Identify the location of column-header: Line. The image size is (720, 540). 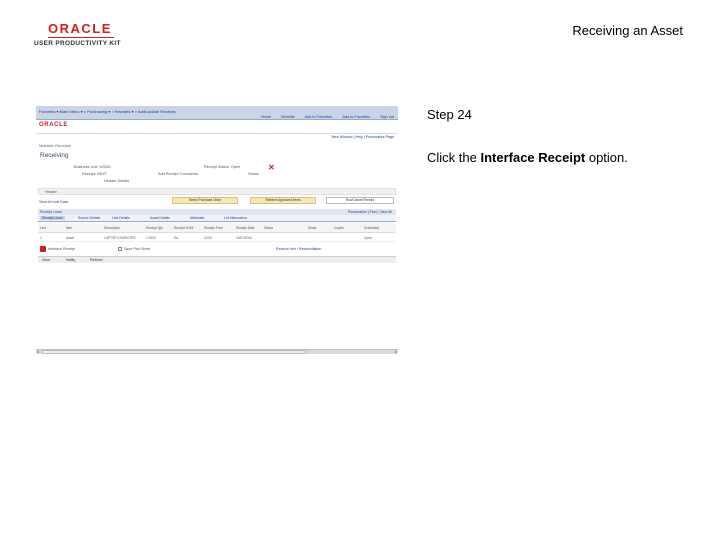
(43, 228).